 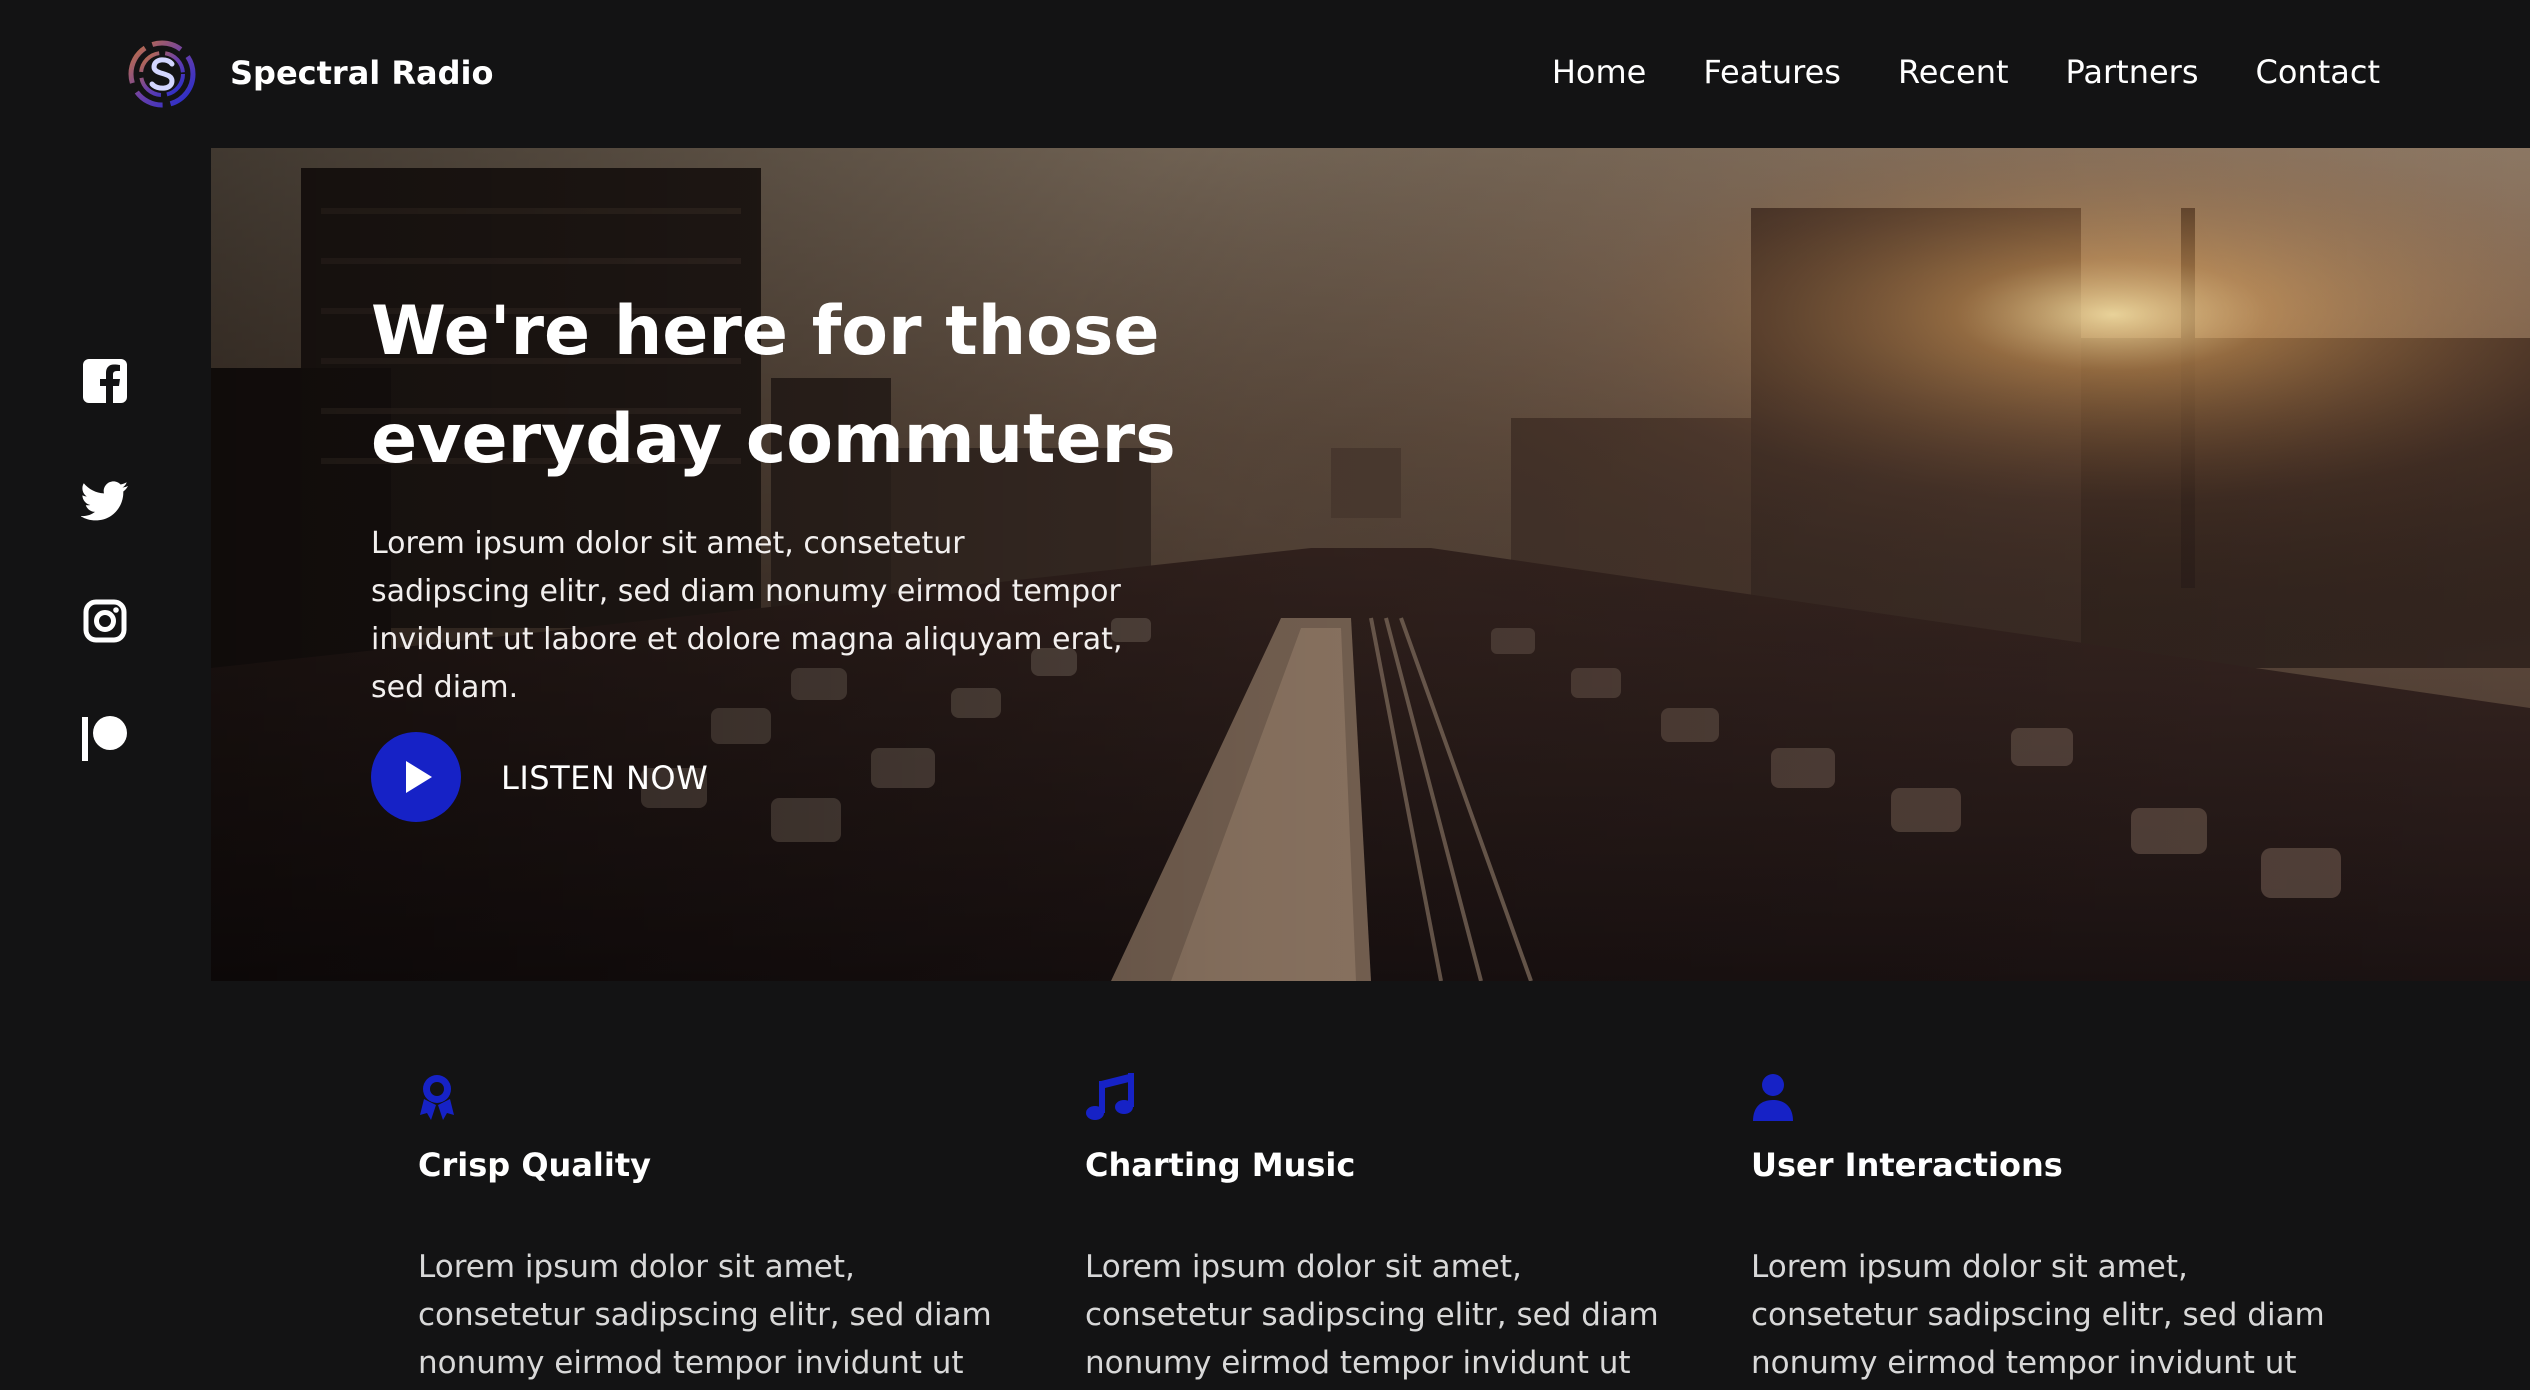 I want to click on hero-title-line-2: everyday commuters, so click(x=773, y=439).